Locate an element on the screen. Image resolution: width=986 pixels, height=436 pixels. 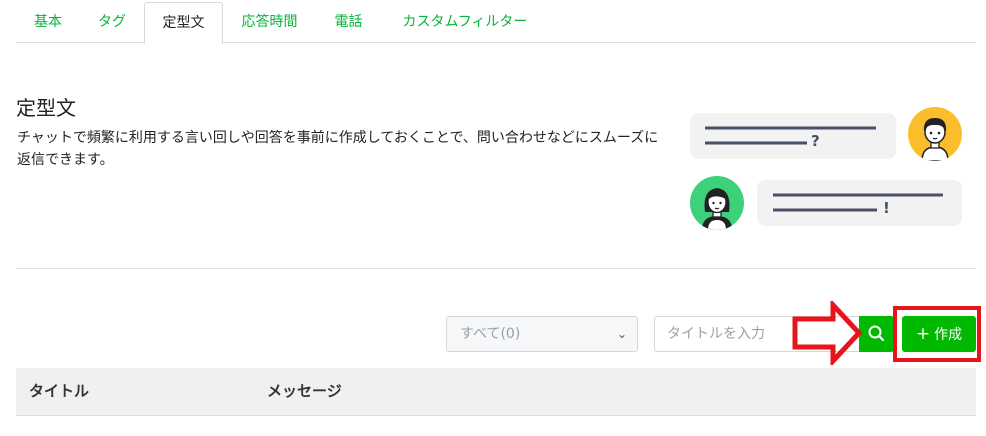
exclamation-mark: ! is located at coordinates (886, 208).